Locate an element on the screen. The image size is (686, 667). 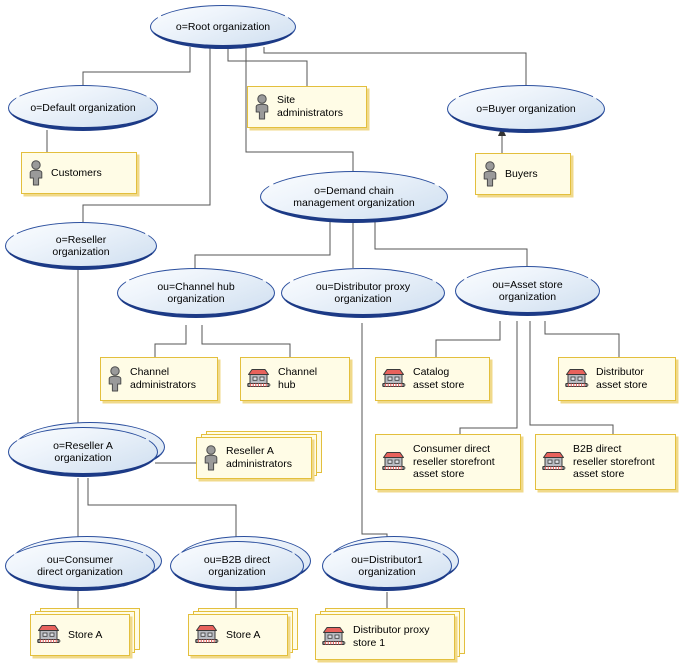
node-root-organization: o=Root organization is located at coordinates (223, 27).